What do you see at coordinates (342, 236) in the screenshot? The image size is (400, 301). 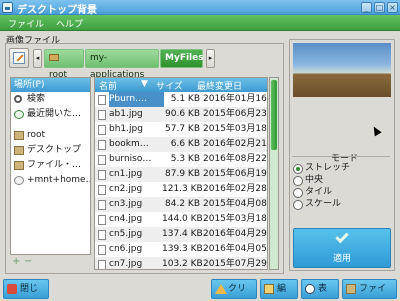 I see `check-icon` at bounding box center [342, 236].